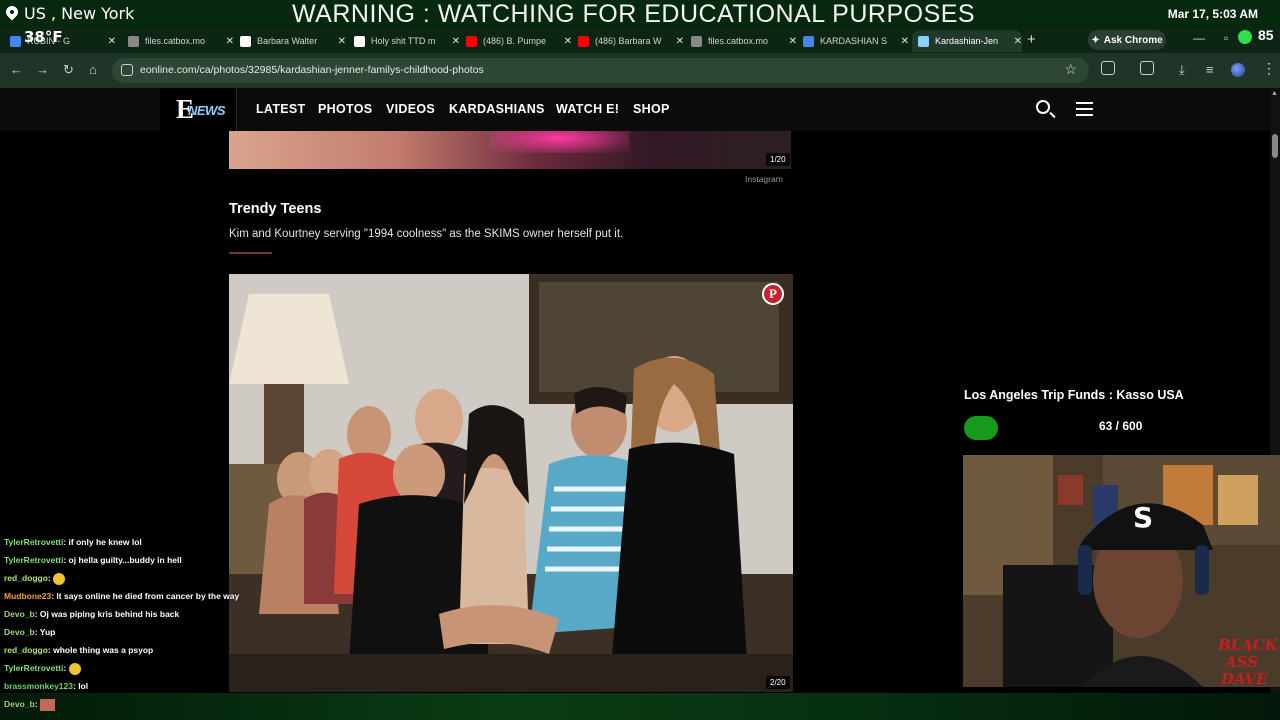 Image resolution: width=1280 pixels, height=720 pixels. I want to click on chat-message: TylerRetrovetti:, so click(134, 671).